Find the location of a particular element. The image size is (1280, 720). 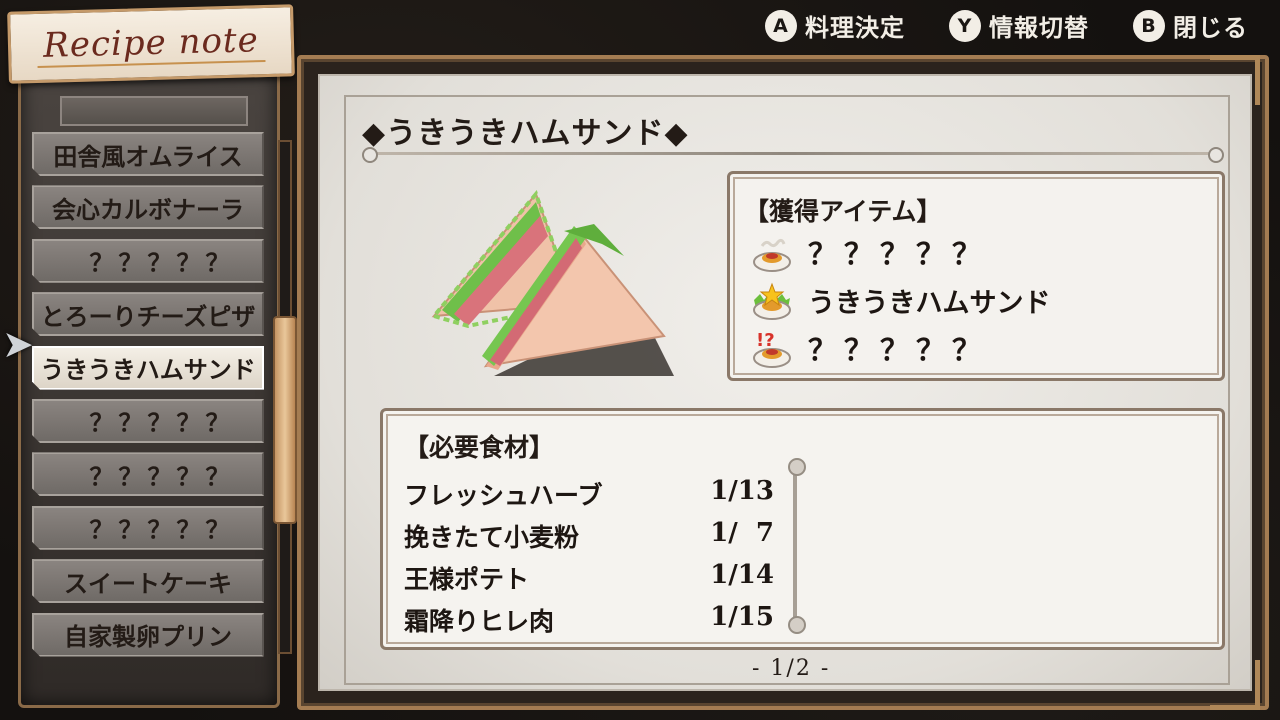

reward-item-row: !? ？？？？？ is located at coordinates (869, 348).